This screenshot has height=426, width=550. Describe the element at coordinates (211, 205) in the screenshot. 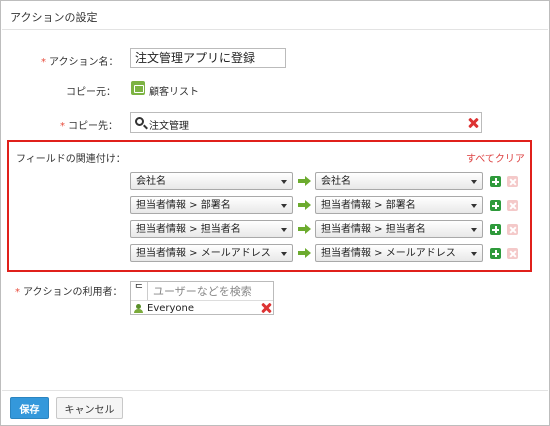

I see `mapping-source-select: 担当者情報 > 部署名` at that location.